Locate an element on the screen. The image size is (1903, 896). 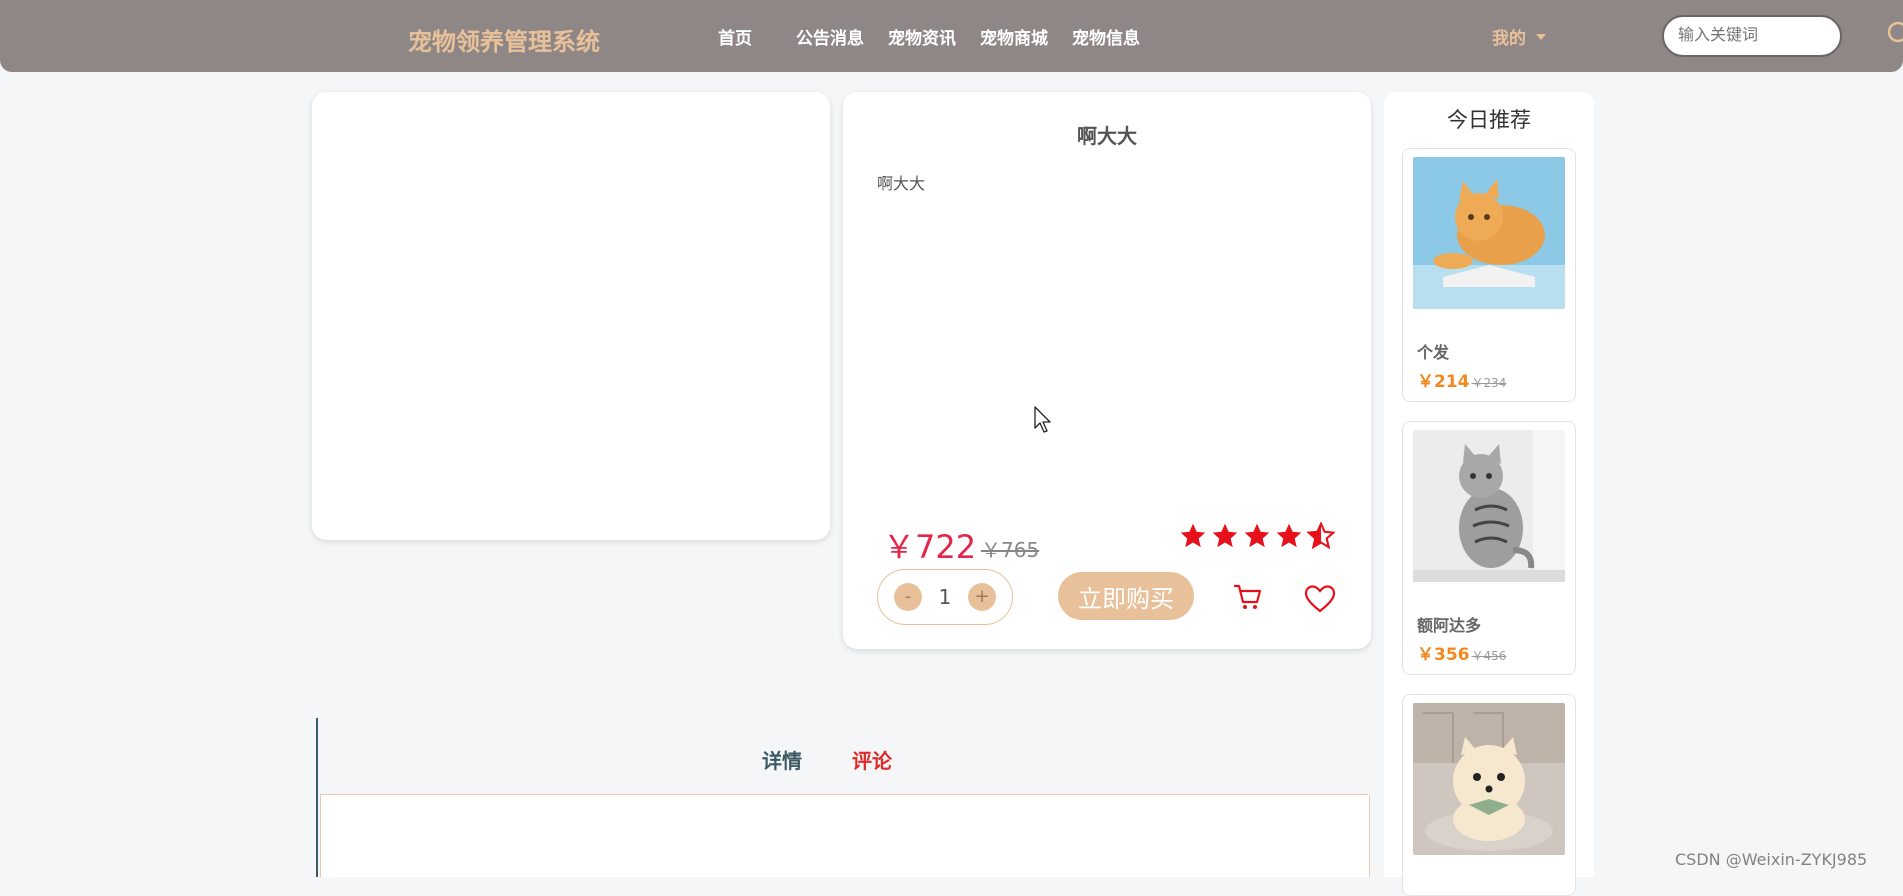
cart-icon is located at coordinates (1248, 597).